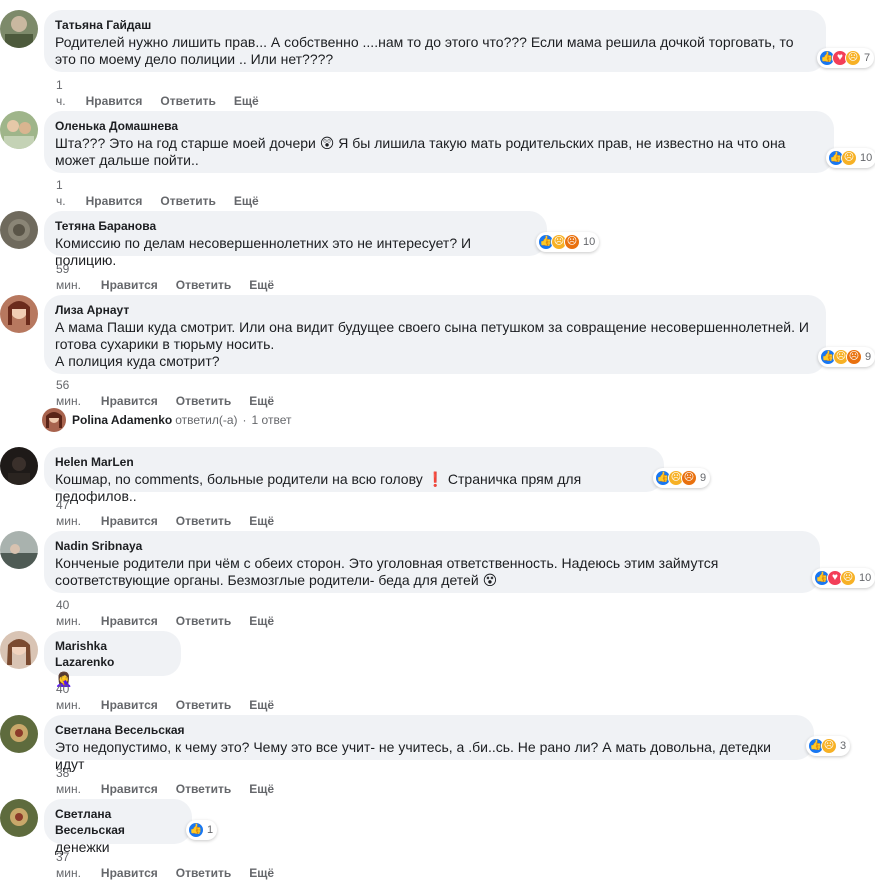 The height and width of the screenshot is (881, 875). Describe the element at coordinates (434, 25) in the screenshot. I see `comment-author: Татьяна Гайдаш` at that location.